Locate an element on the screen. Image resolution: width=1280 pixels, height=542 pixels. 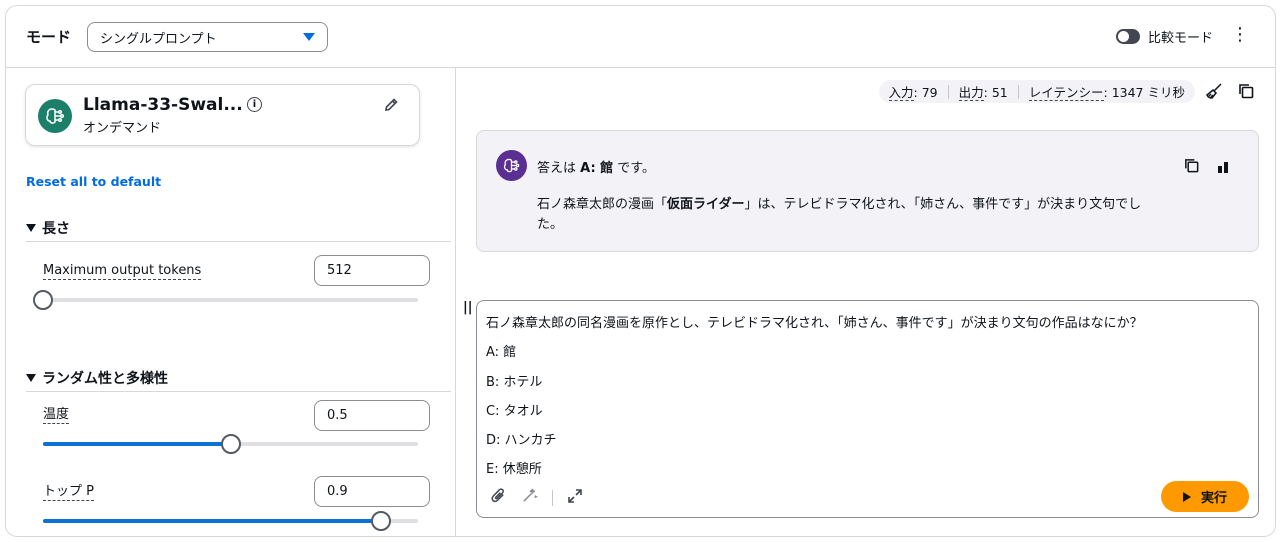
compare-mode-toggle-group: 比較モード is located at coordinates (1164, 36).